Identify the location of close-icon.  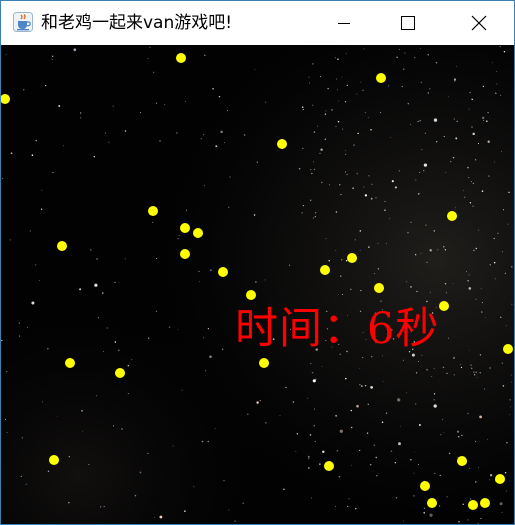
(479, 23).